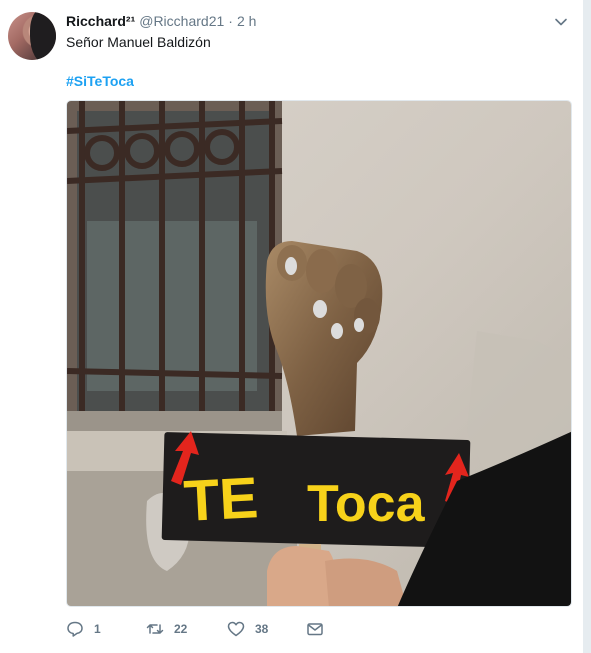 The width and height of the screenshot is (591, 653). Describe the element at coordinates (75, 629) in the screenshot. I see `reply-icon` at that location.